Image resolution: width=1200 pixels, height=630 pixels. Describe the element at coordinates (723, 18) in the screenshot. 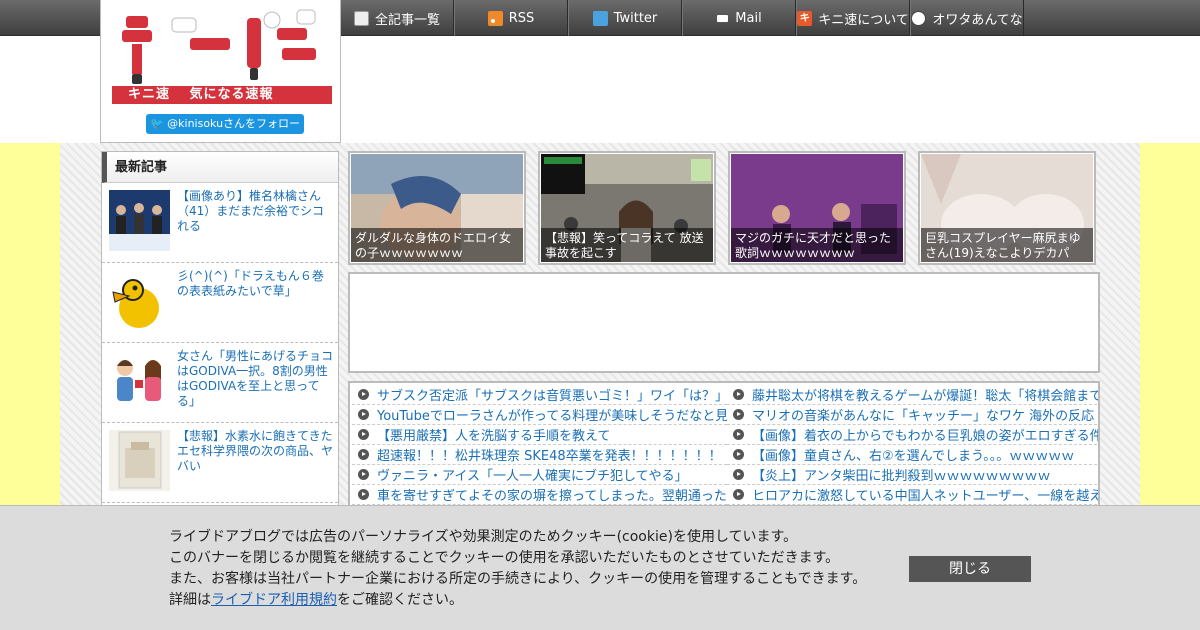

I see `mail-icon` at that location.